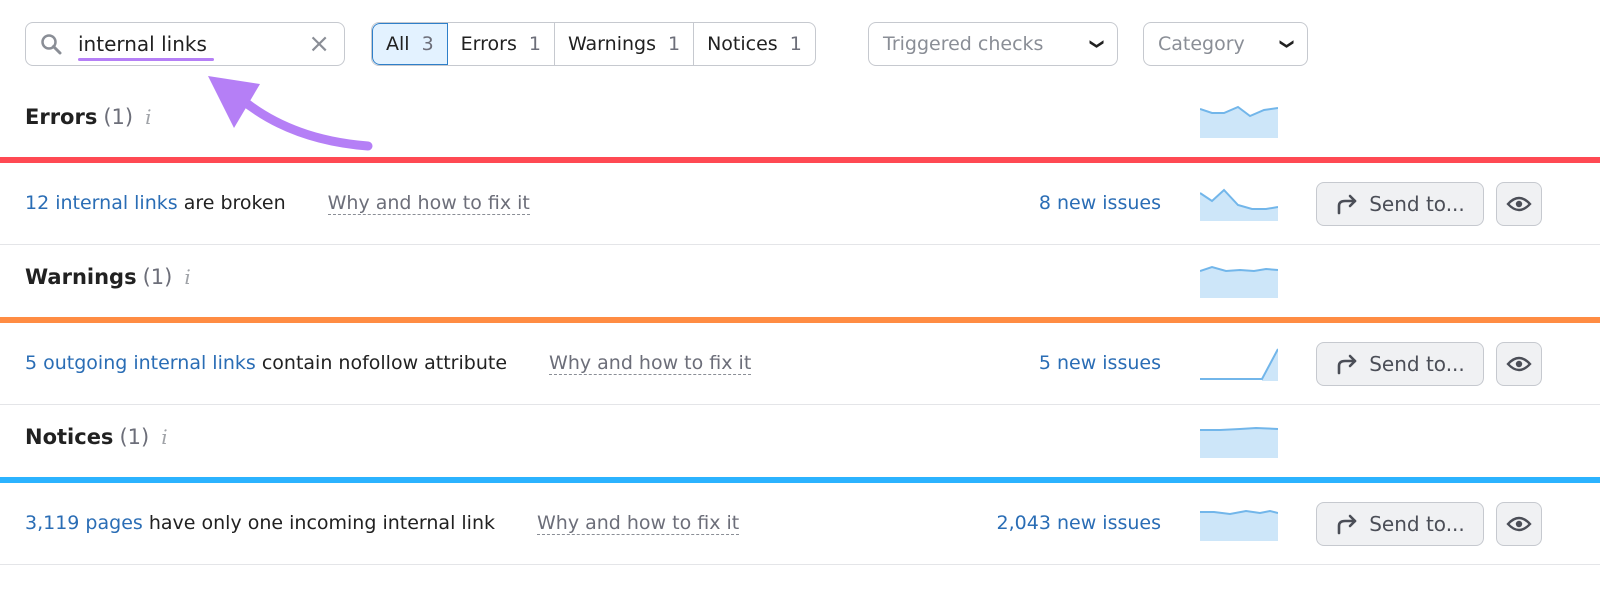  What do you see at coordinates (96, 437) in the screenshot?
I see `section-header-notices: Notices (1) i` at bounding box center [96, 437].